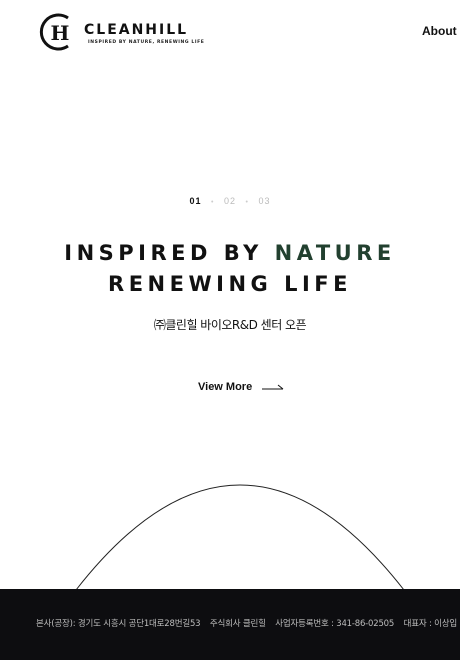 This screenshot has width=460, height=660. Describe the element at coordinates (335, 253) in the screenshot. I see `hero-title-accent: NATURE` at that location.